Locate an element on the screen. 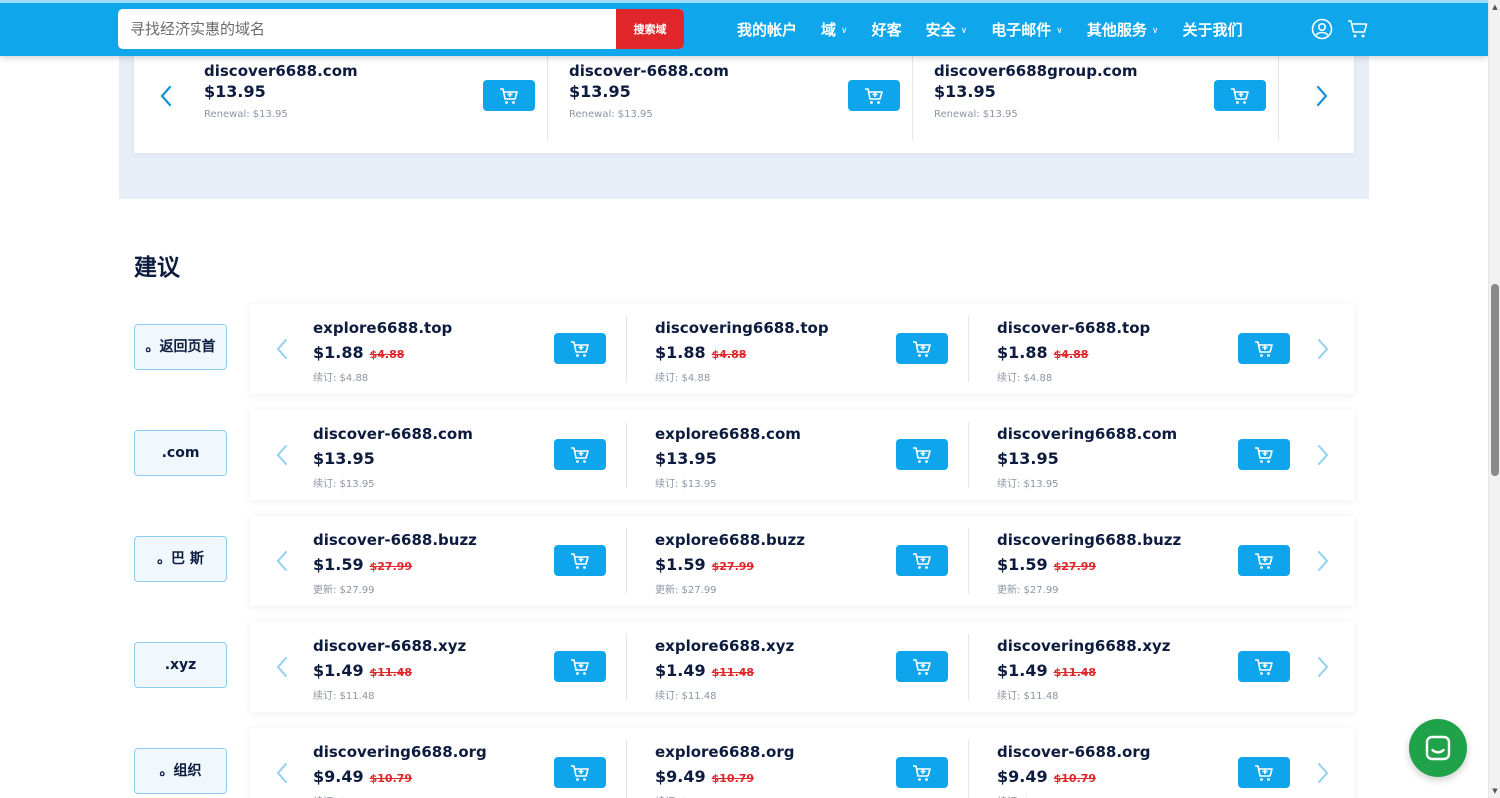  tld-filter-button: .com is located at coordinates (180, 453).